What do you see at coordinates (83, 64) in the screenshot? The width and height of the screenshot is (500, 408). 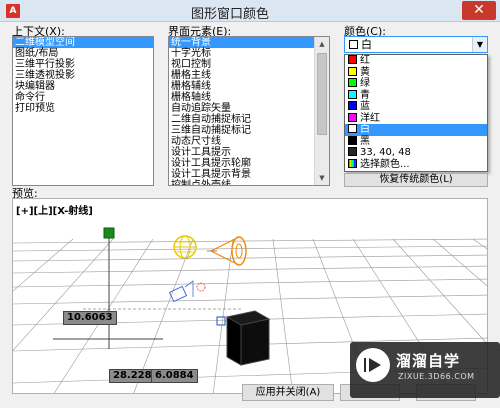 I see `context-list-item: 三维平行投影` at bounding box center [83, 64].